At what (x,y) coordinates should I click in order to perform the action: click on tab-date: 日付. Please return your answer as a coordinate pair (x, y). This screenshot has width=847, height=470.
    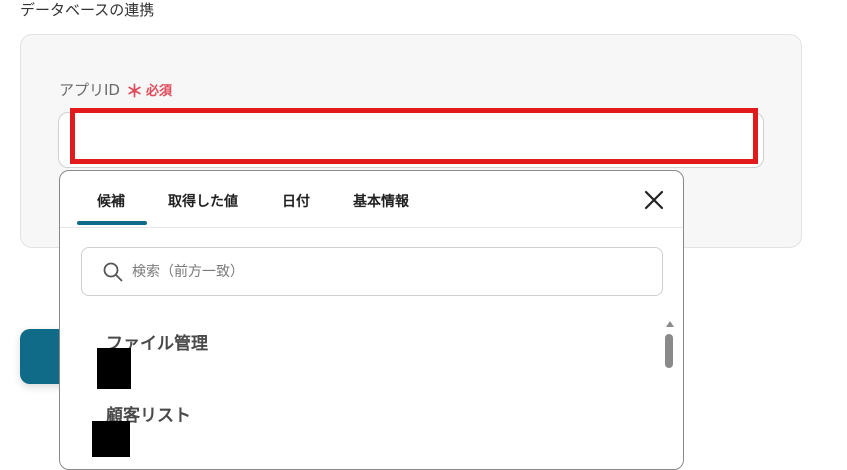
    Looking at the image, I should click on (296, 201).